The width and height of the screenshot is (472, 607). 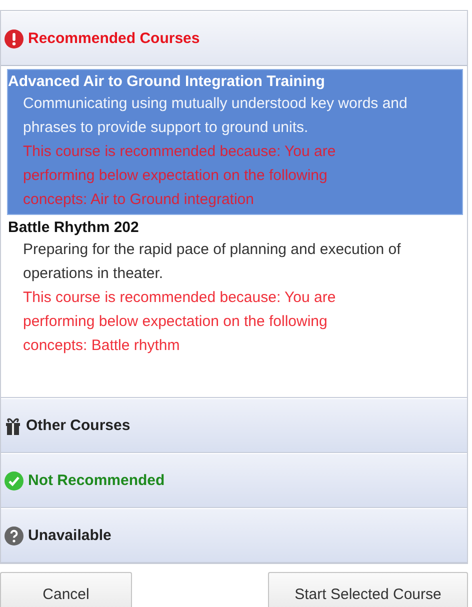 I want to click on check-icon, so click(x=14, y=480).